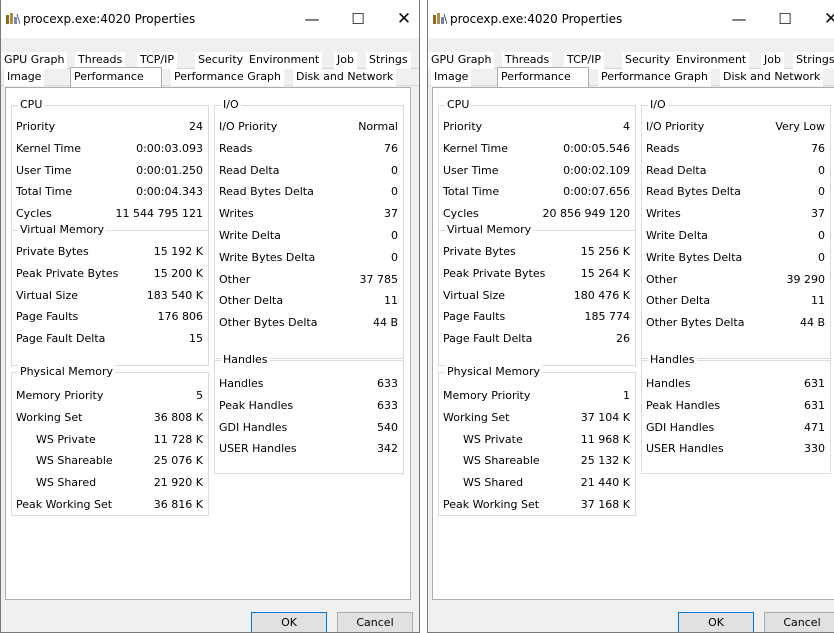 This screenshot has height=633, width=834. What do you see at coordinates (387, 405) in the screenshot?
I see `field-value: 633` at bounding box center [387, 405].